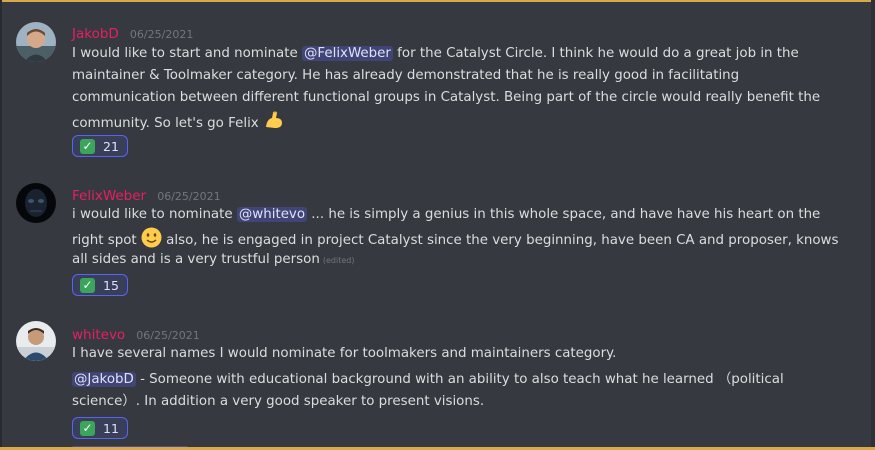 The image size is (875, 450). What do you see at coordinates (873, 225) in the screenshot?
I see `window-right-border` at bounding box center [873, 225].